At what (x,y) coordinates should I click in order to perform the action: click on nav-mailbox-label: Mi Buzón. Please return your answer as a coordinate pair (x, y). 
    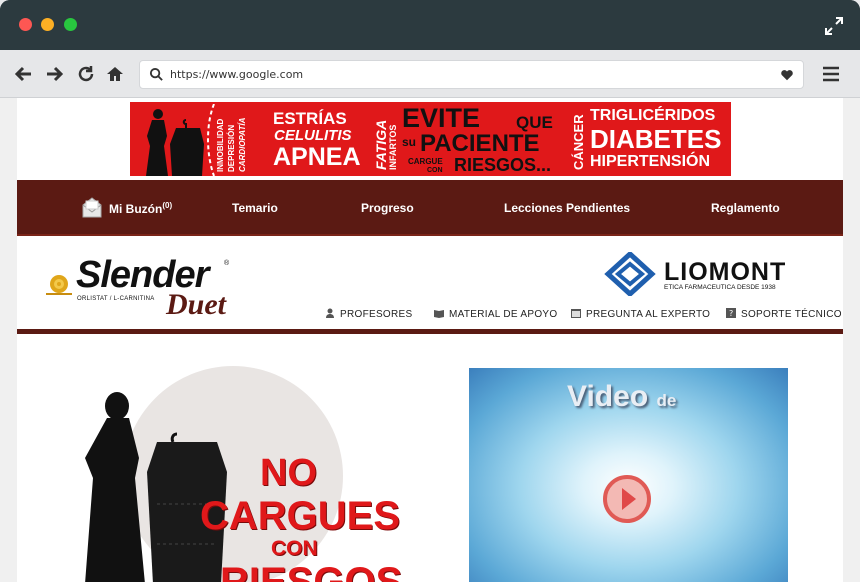
    Looking at the image, I should click on (136, 209).